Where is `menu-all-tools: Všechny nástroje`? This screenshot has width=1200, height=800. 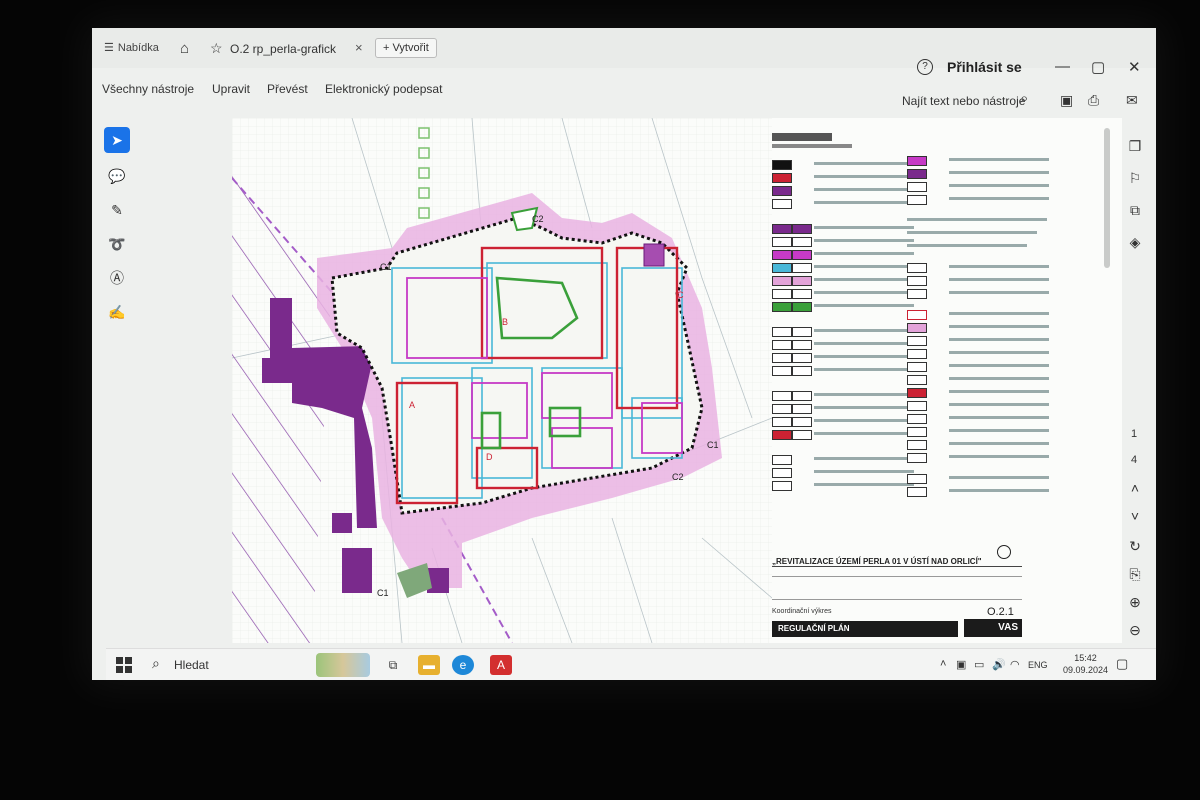 menu-all-tools: Všechny nástroje is located at coordinates (148, 89).